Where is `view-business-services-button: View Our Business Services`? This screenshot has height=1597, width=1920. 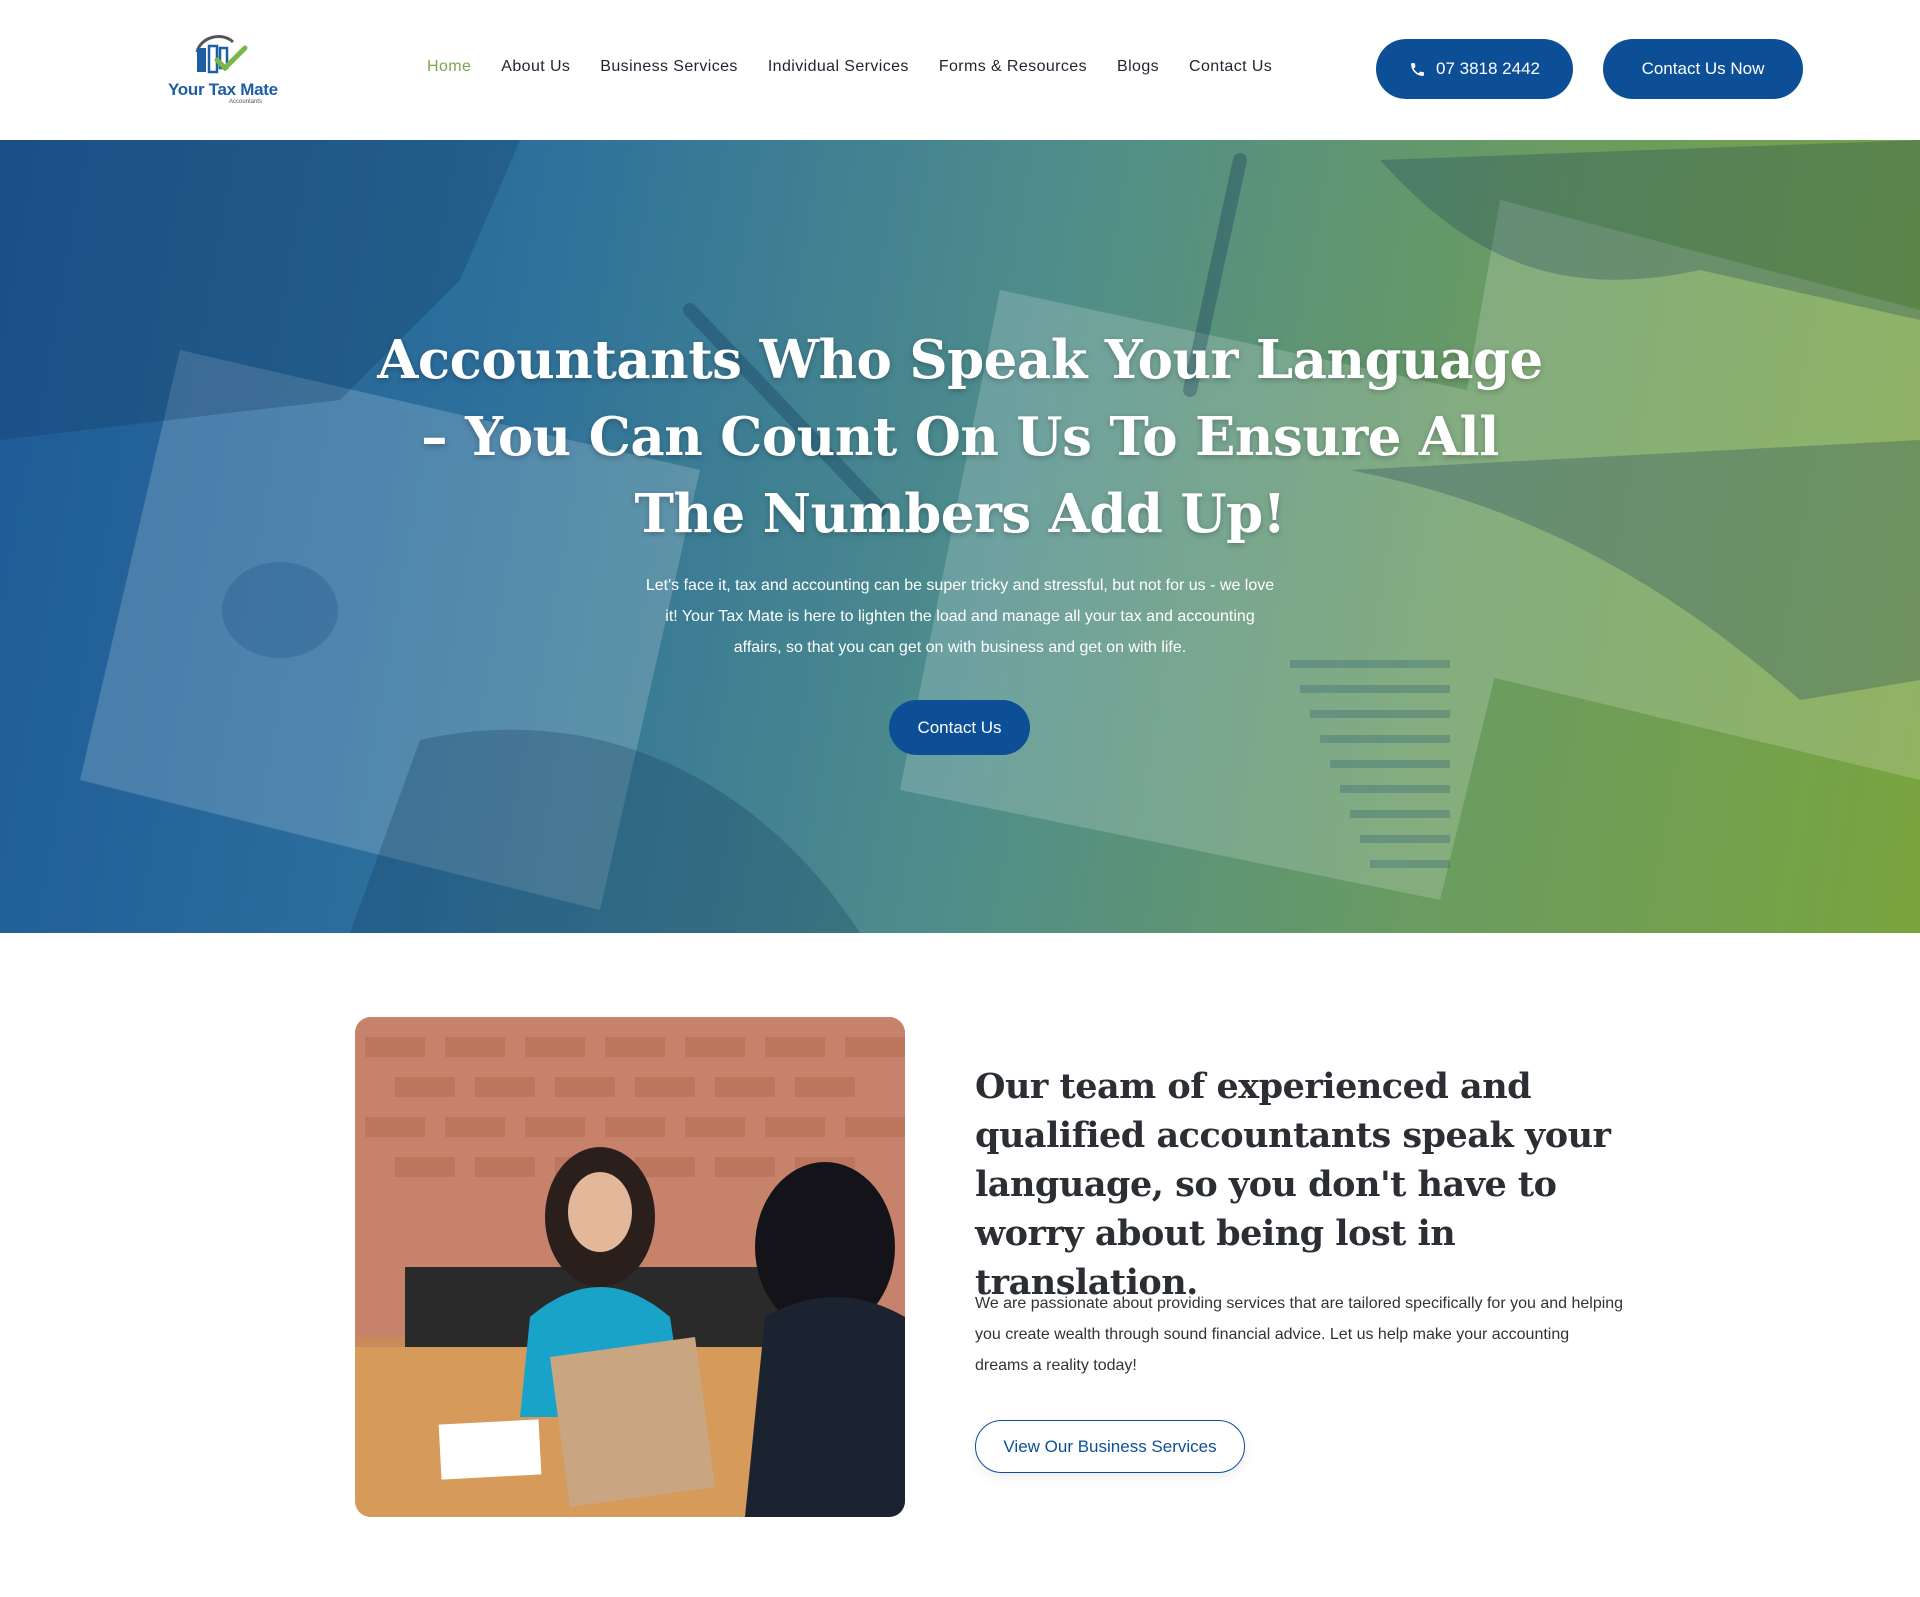
view-business-services-button: View Our Business Services is located at coordinates (1110, 1446).